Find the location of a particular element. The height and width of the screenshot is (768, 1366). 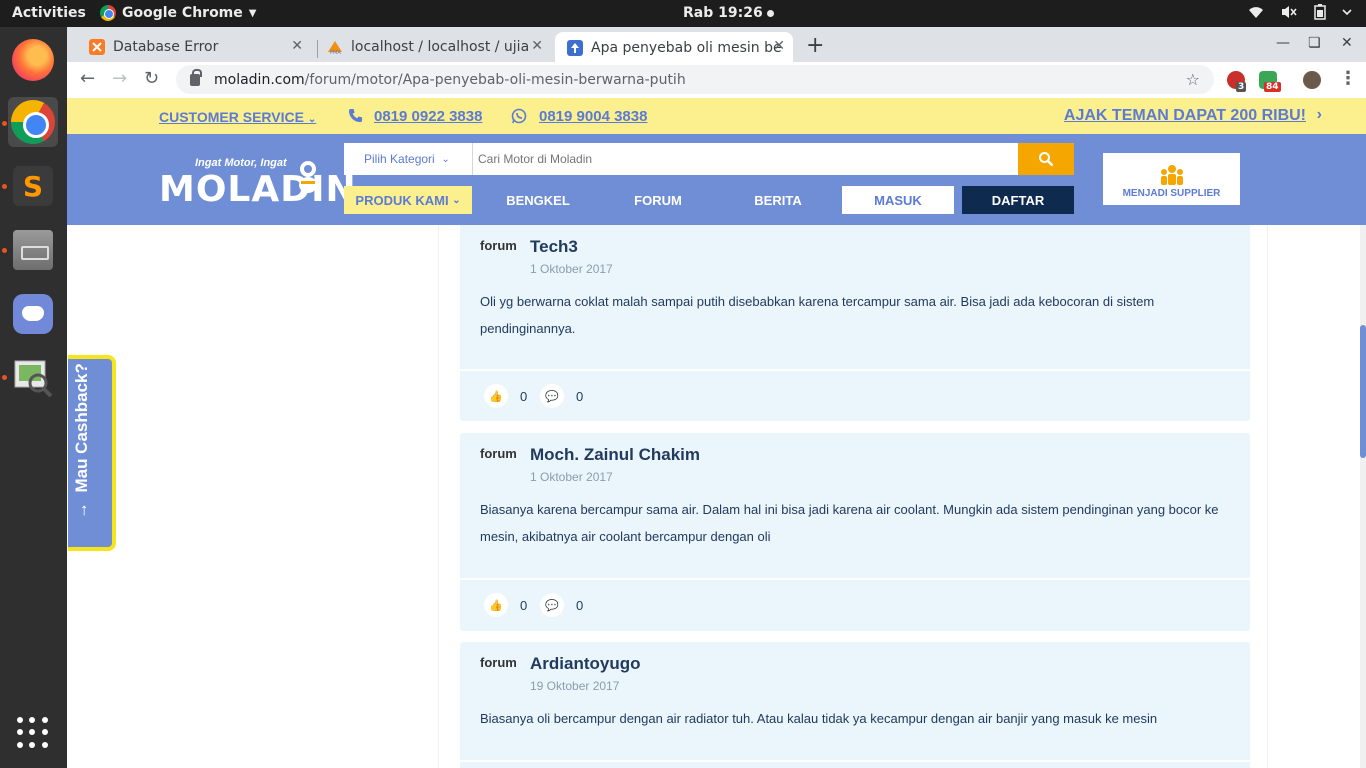

reply-date: 1 Oktober 2017 is located at coordinates (571, 477).